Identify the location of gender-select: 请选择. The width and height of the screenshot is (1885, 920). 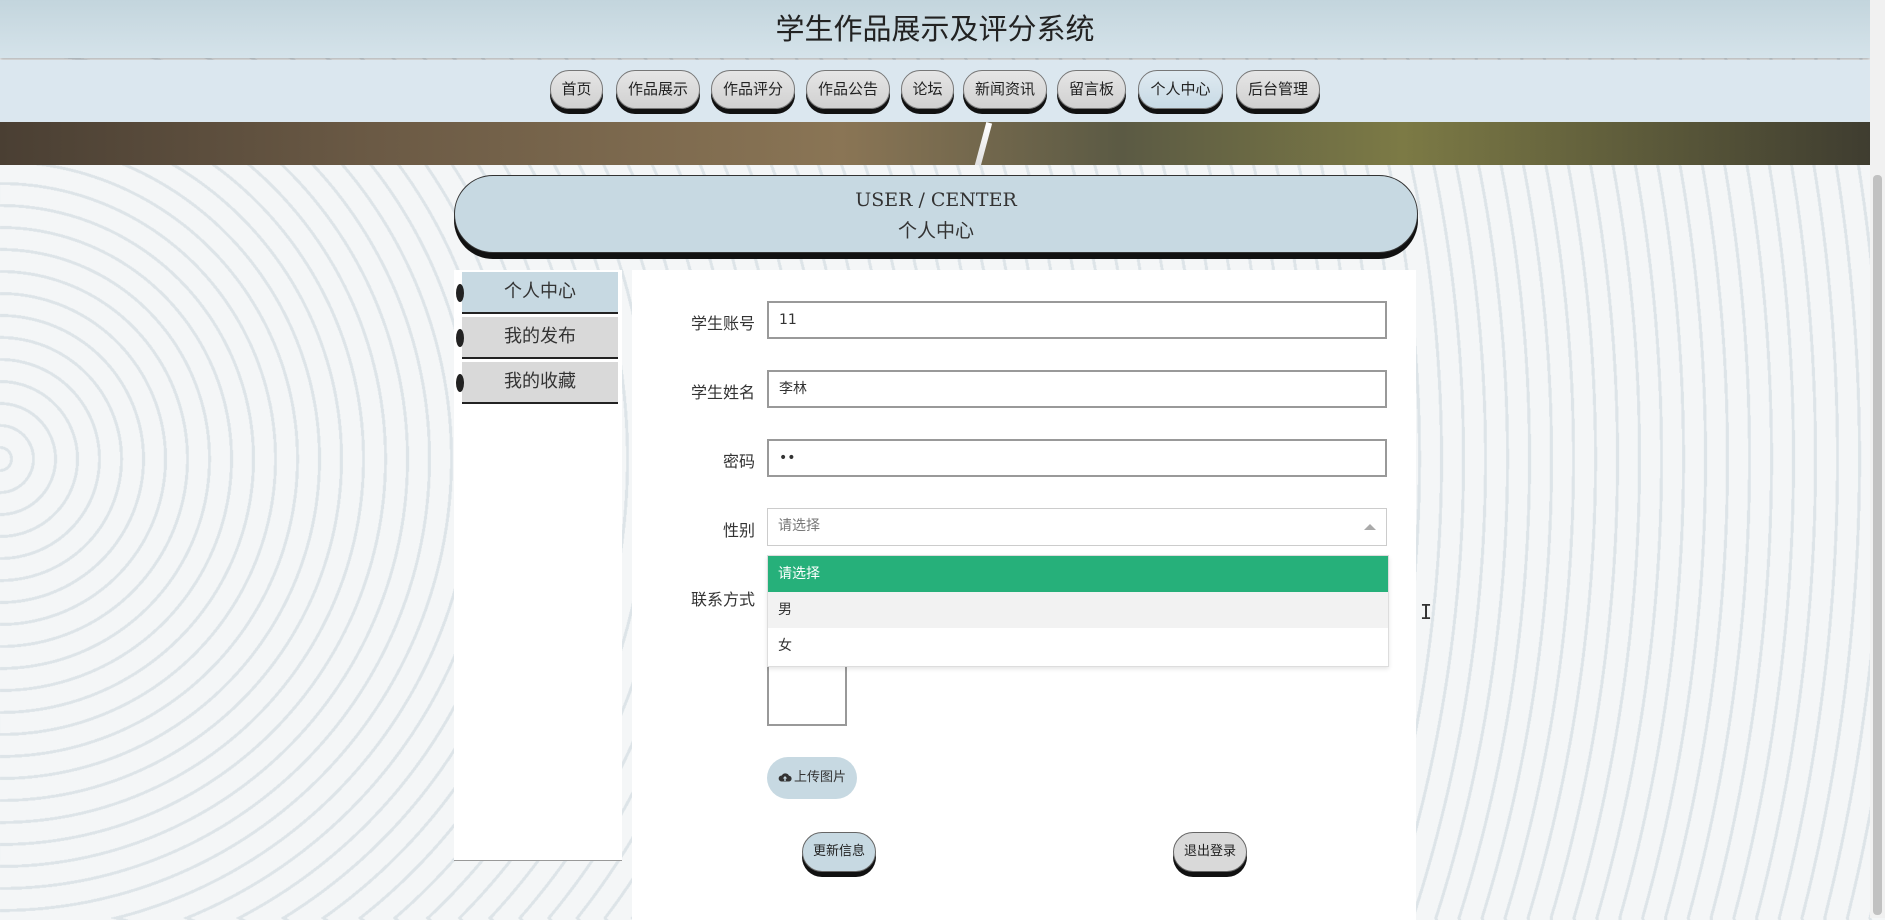
(1077, 527).